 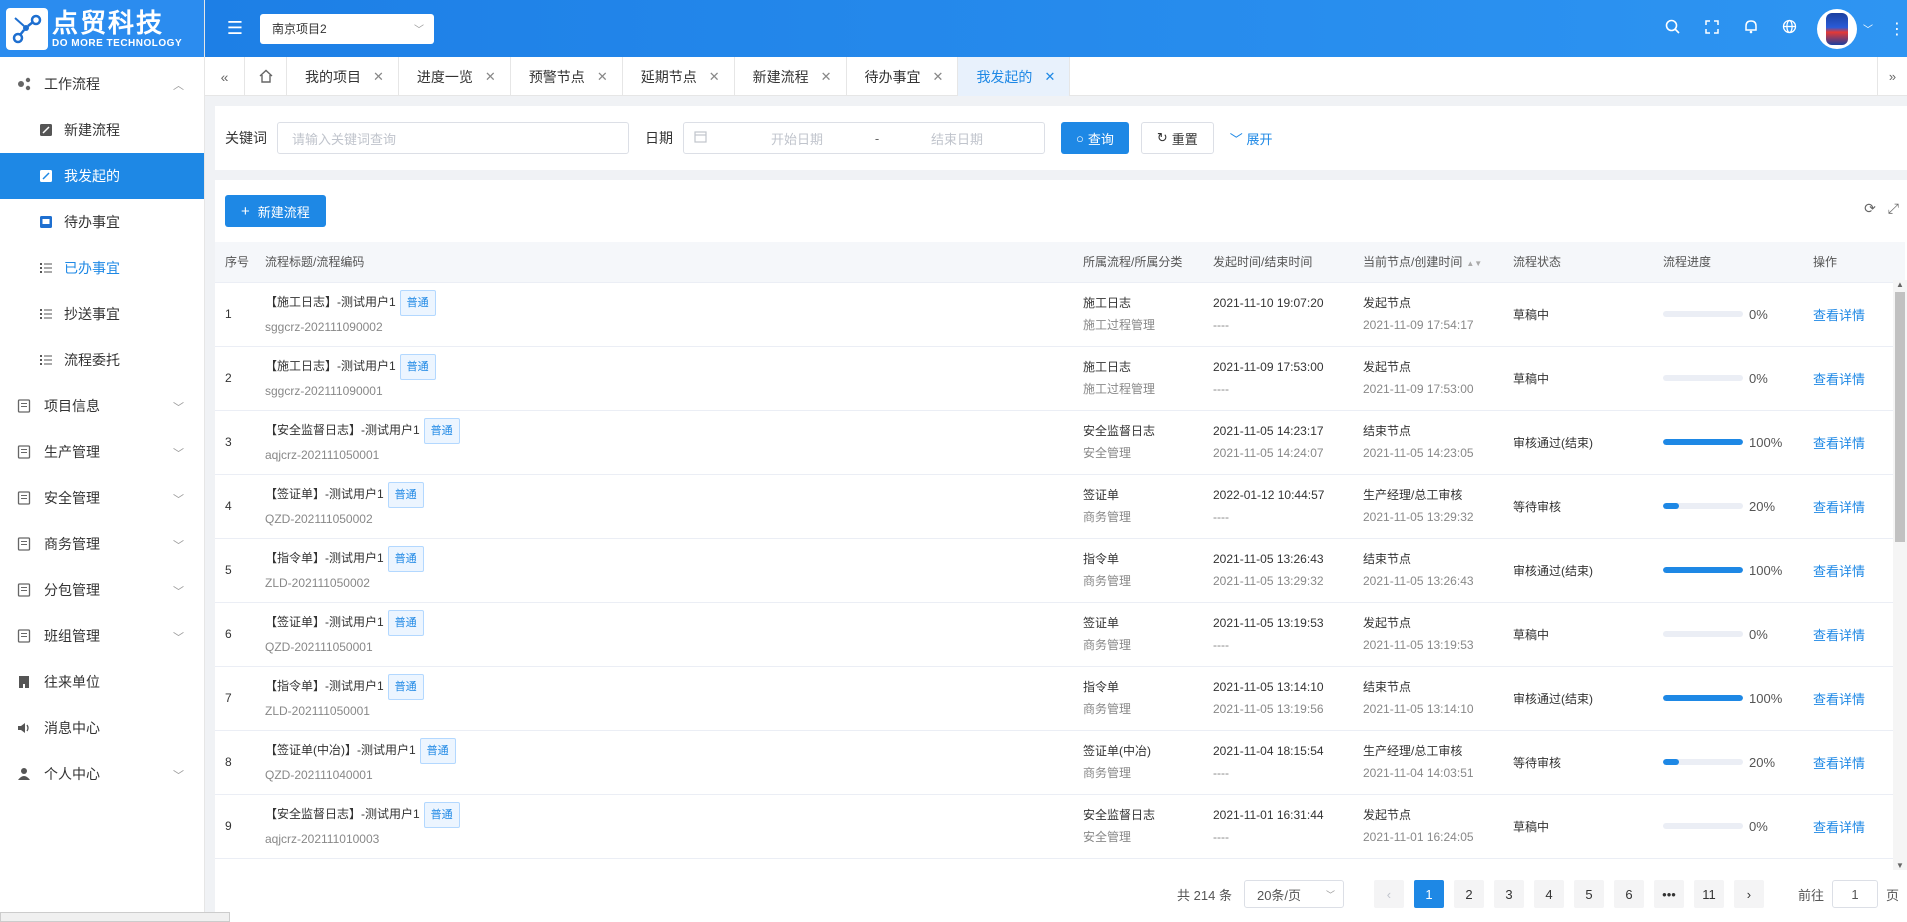 I want to click on page-button: 1, so click(x=1428, y=894).